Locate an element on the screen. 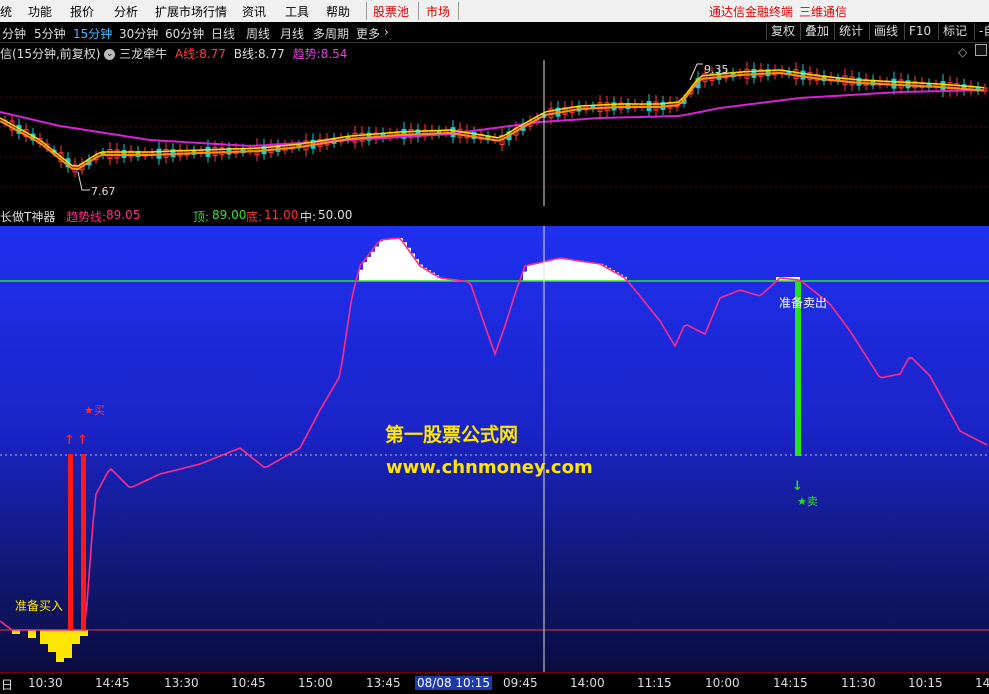 This screenshot has width=989, height=694. menu-item-tools: 工具 is located at coordinates (297, 11).